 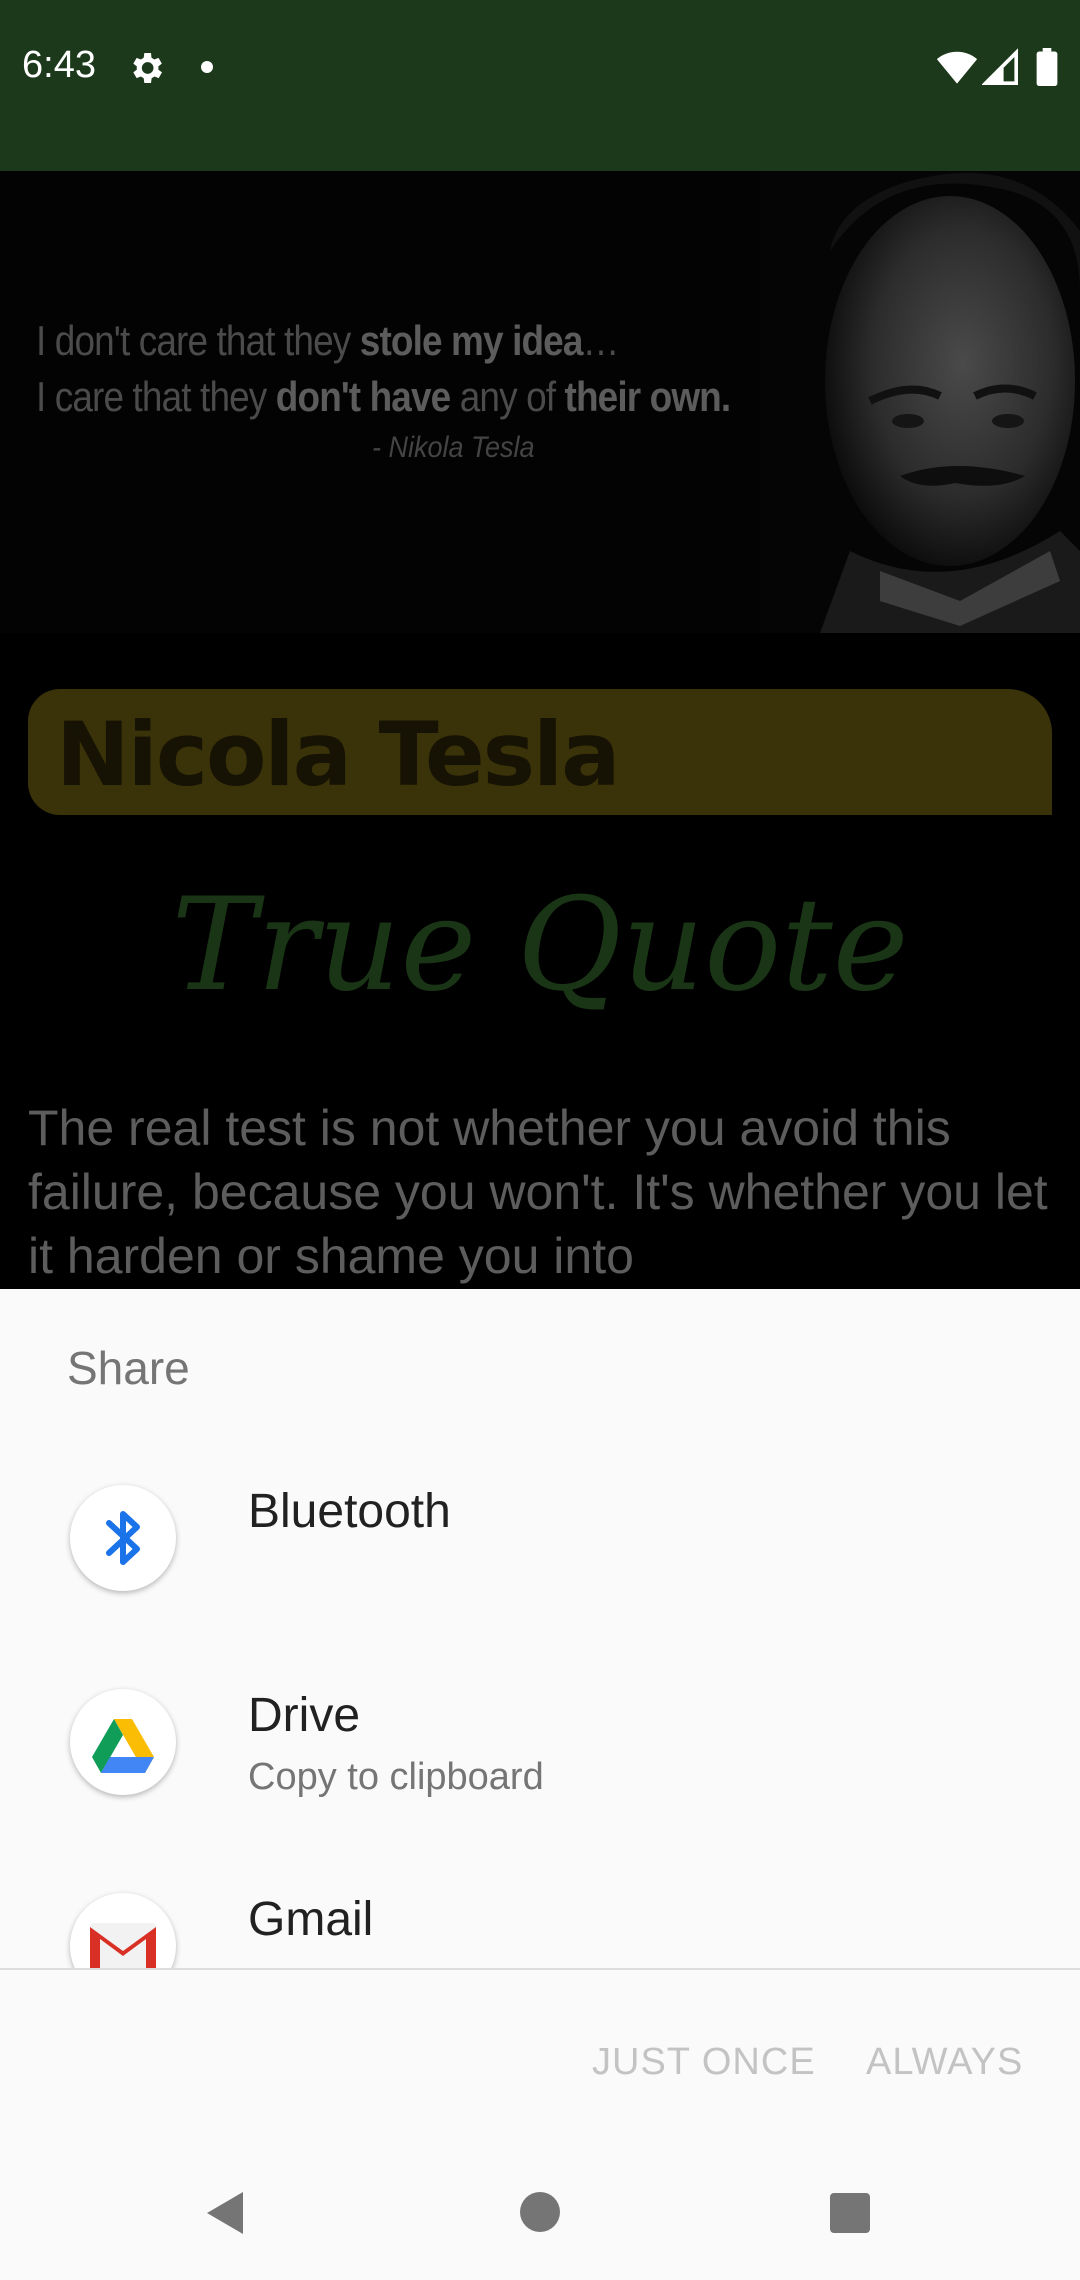 What do you see at coordinates (225, 2213) in the screenshot?
I see `back-icon` at bounding box center [225, 2213].